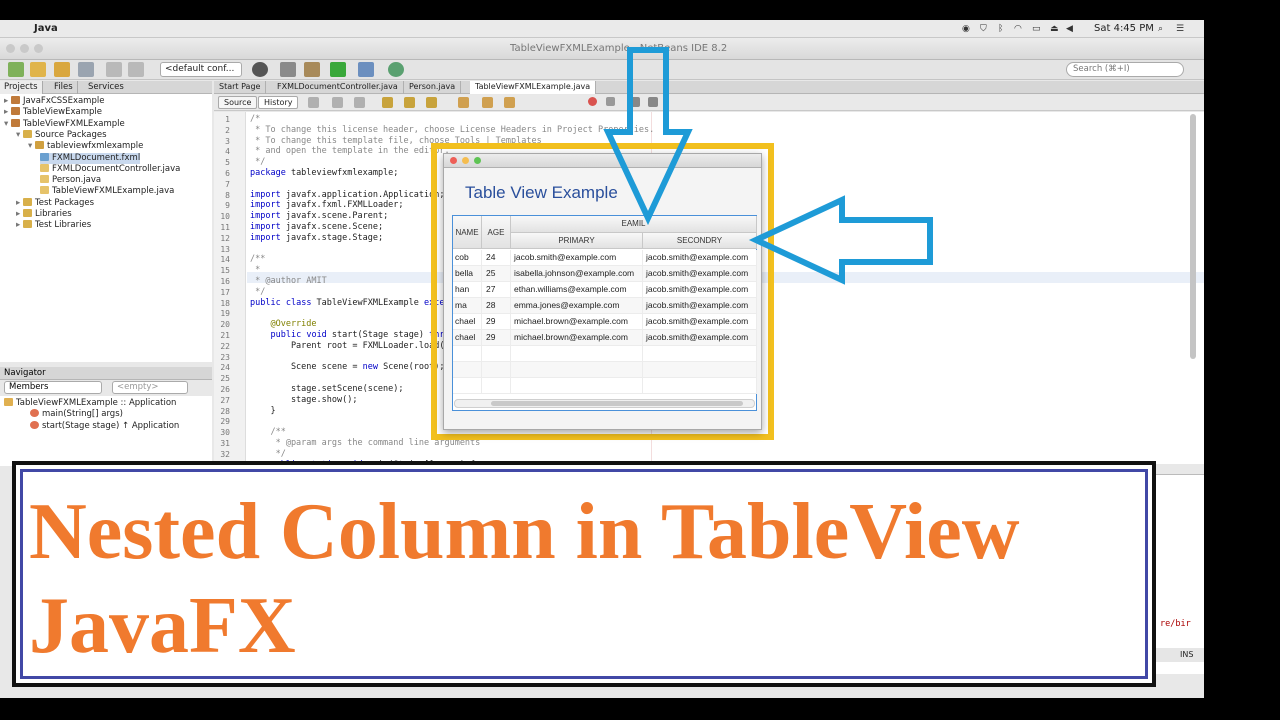  Describe the element at coordinates (840, 240) in the screenshot. I see `left-arrow` at that location.